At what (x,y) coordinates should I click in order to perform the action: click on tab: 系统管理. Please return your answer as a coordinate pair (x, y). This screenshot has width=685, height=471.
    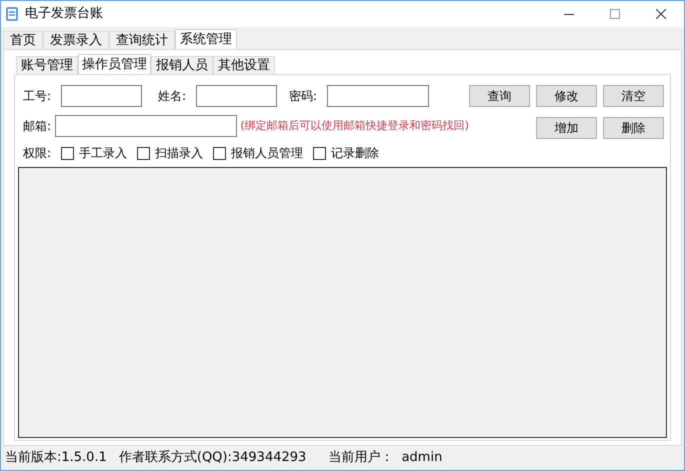
    Looking at the image, I should click on (206, 39).